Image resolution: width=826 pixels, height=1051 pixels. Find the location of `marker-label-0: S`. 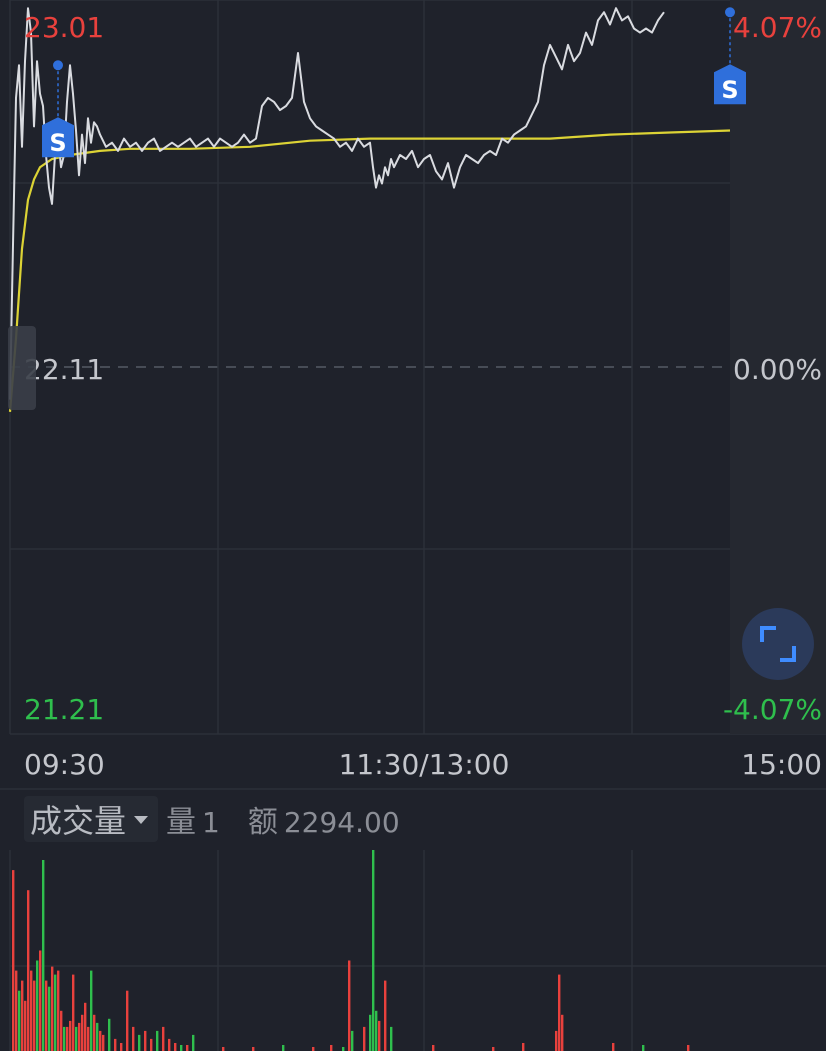

marker-label-0: S is located at coordinates (57, 143).